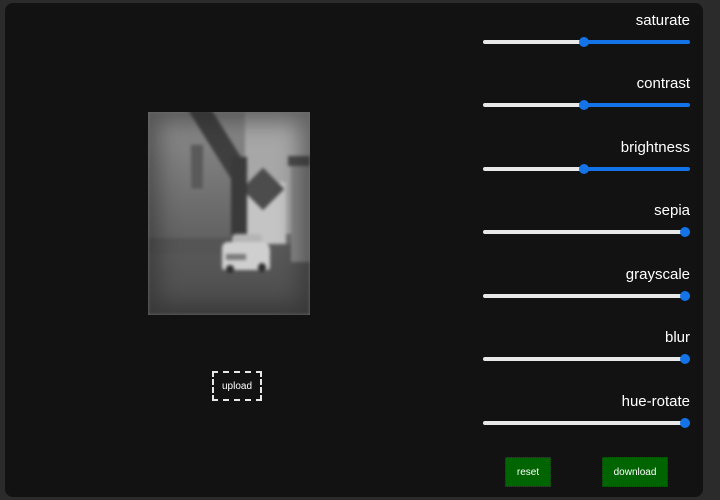 Image resolution: width=720 pixels, height=500 pixels. I want to click on contrast-slider, so click(586, 105).